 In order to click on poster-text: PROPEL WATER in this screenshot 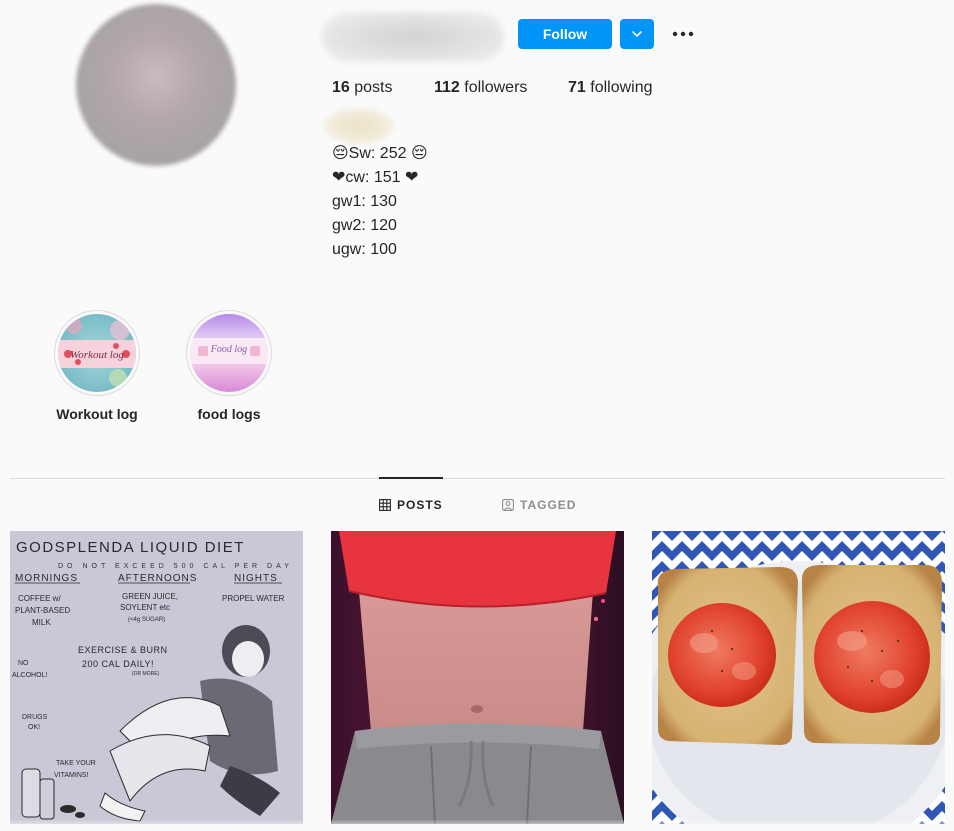, I will do `click(253, 598)`.